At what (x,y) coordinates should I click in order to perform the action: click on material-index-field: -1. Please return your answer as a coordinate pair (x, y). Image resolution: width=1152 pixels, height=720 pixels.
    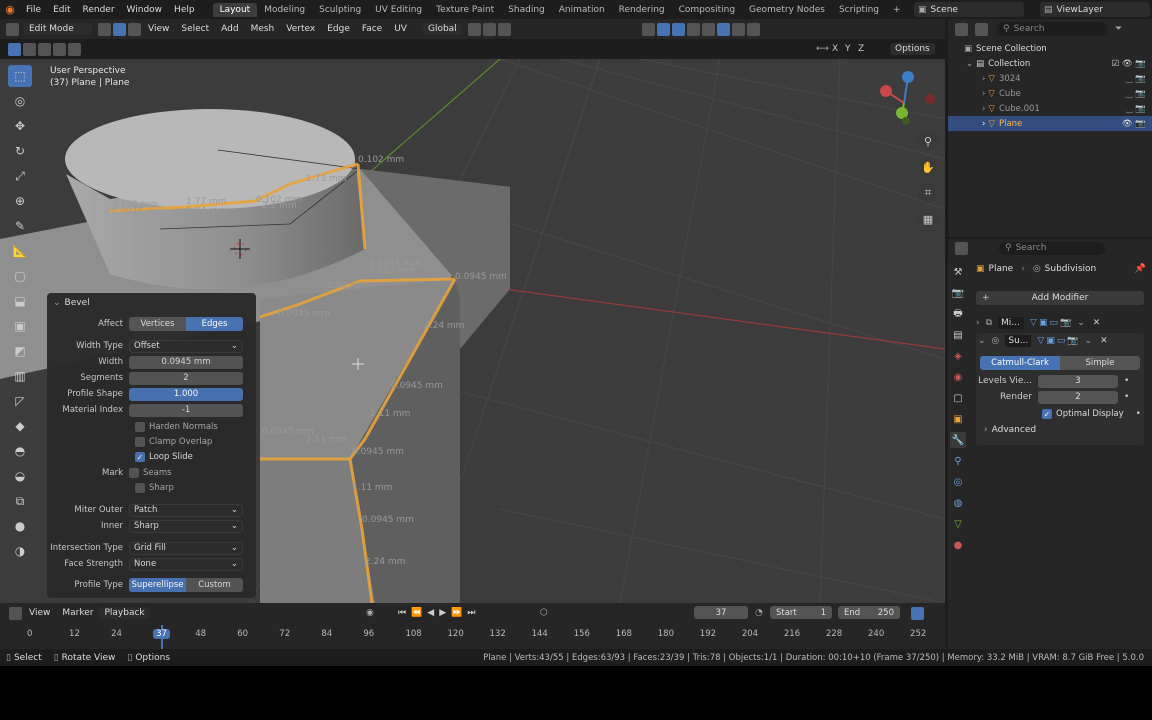
    Looking at the image, I should click on (186, 410).